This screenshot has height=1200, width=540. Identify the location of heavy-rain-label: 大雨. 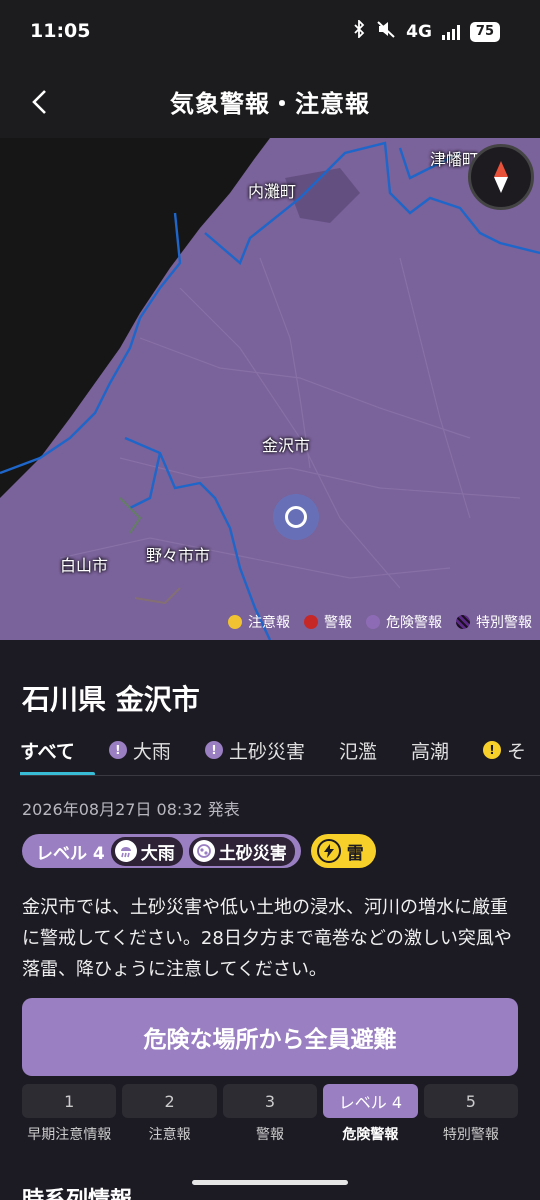
(157, 853).